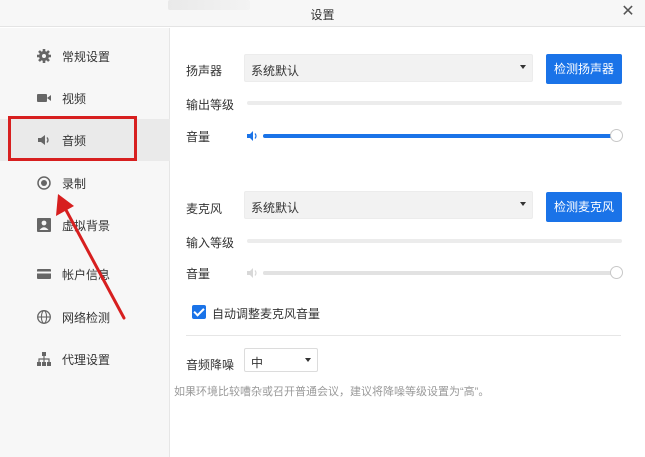 This screenshot has height=457, width=645. I want to click on globe-icon, so click(44, 317).